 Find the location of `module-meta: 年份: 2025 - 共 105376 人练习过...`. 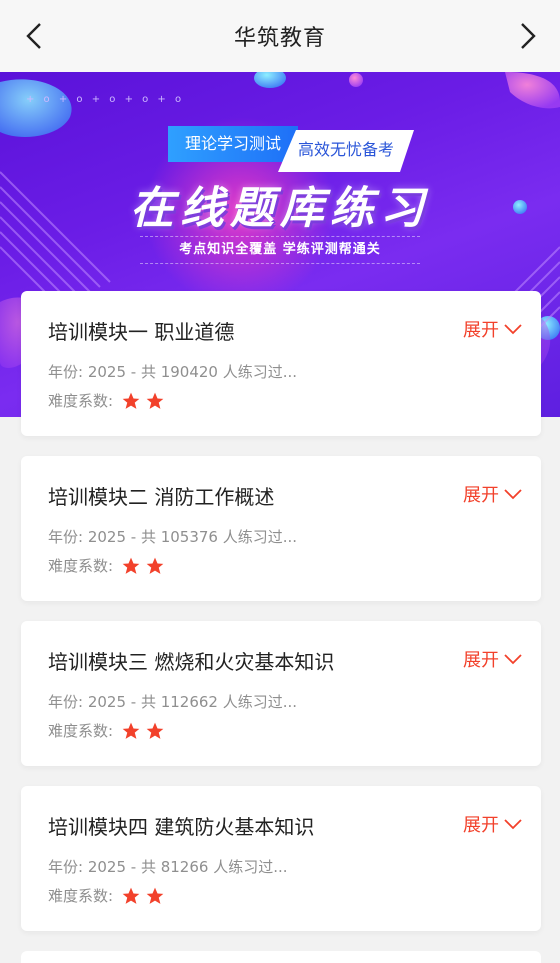

module-meta: 年份: 2025 - 共 105376 人练习过... is located at coordinates (173, 537).